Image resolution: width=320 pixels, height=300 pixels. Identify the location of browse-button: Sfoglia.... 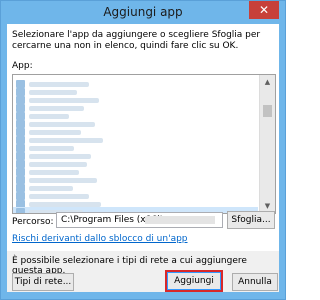
(251, 220).